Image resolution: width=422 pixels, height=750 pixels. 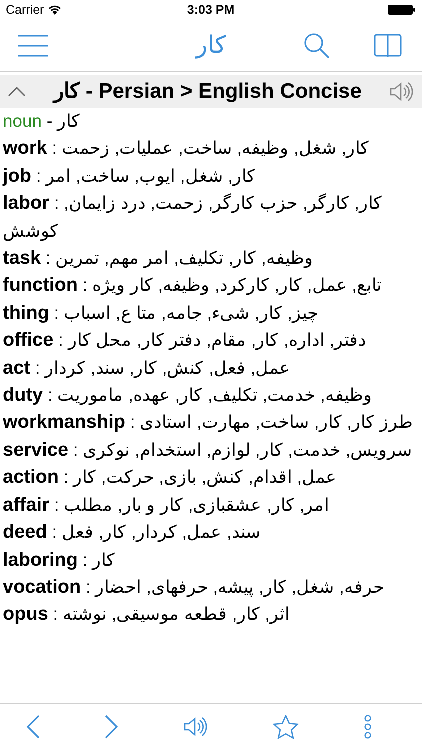 I want to click on status-time: 3:03 PM, so click(x=211, y=10).